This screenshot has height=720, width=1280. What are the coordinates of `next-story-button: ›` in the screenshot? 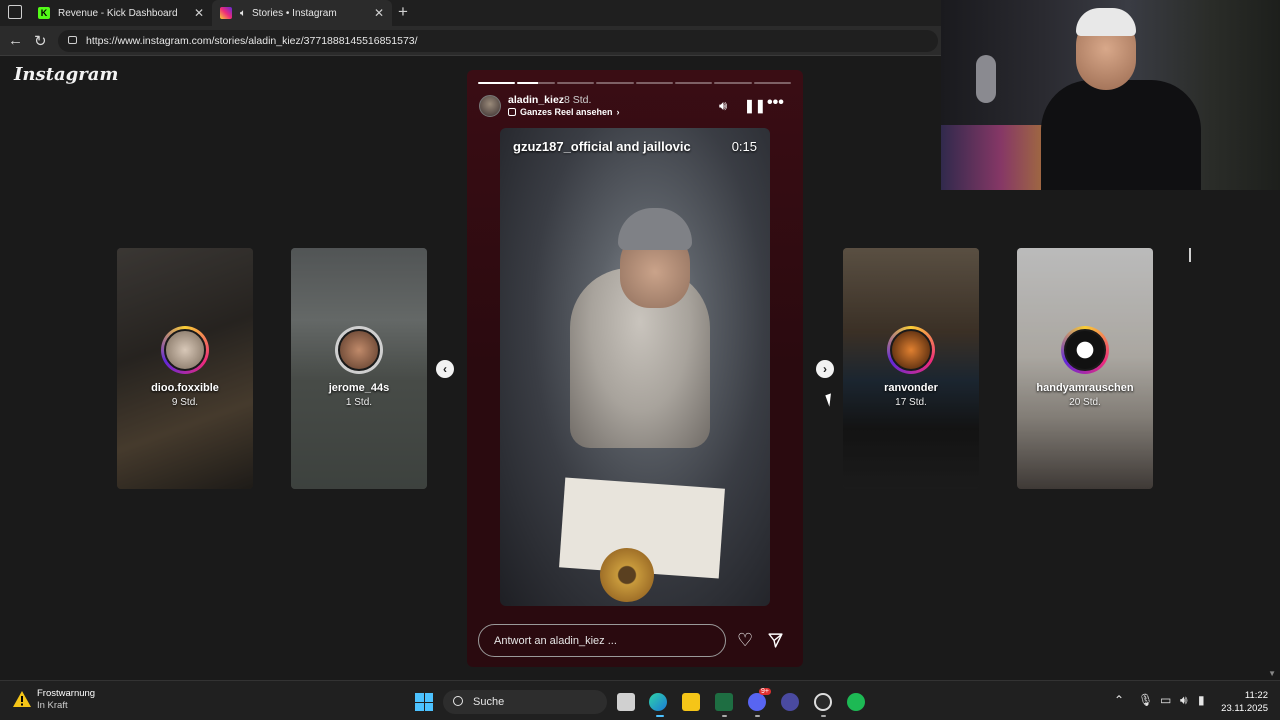 It's located at (825, 369).